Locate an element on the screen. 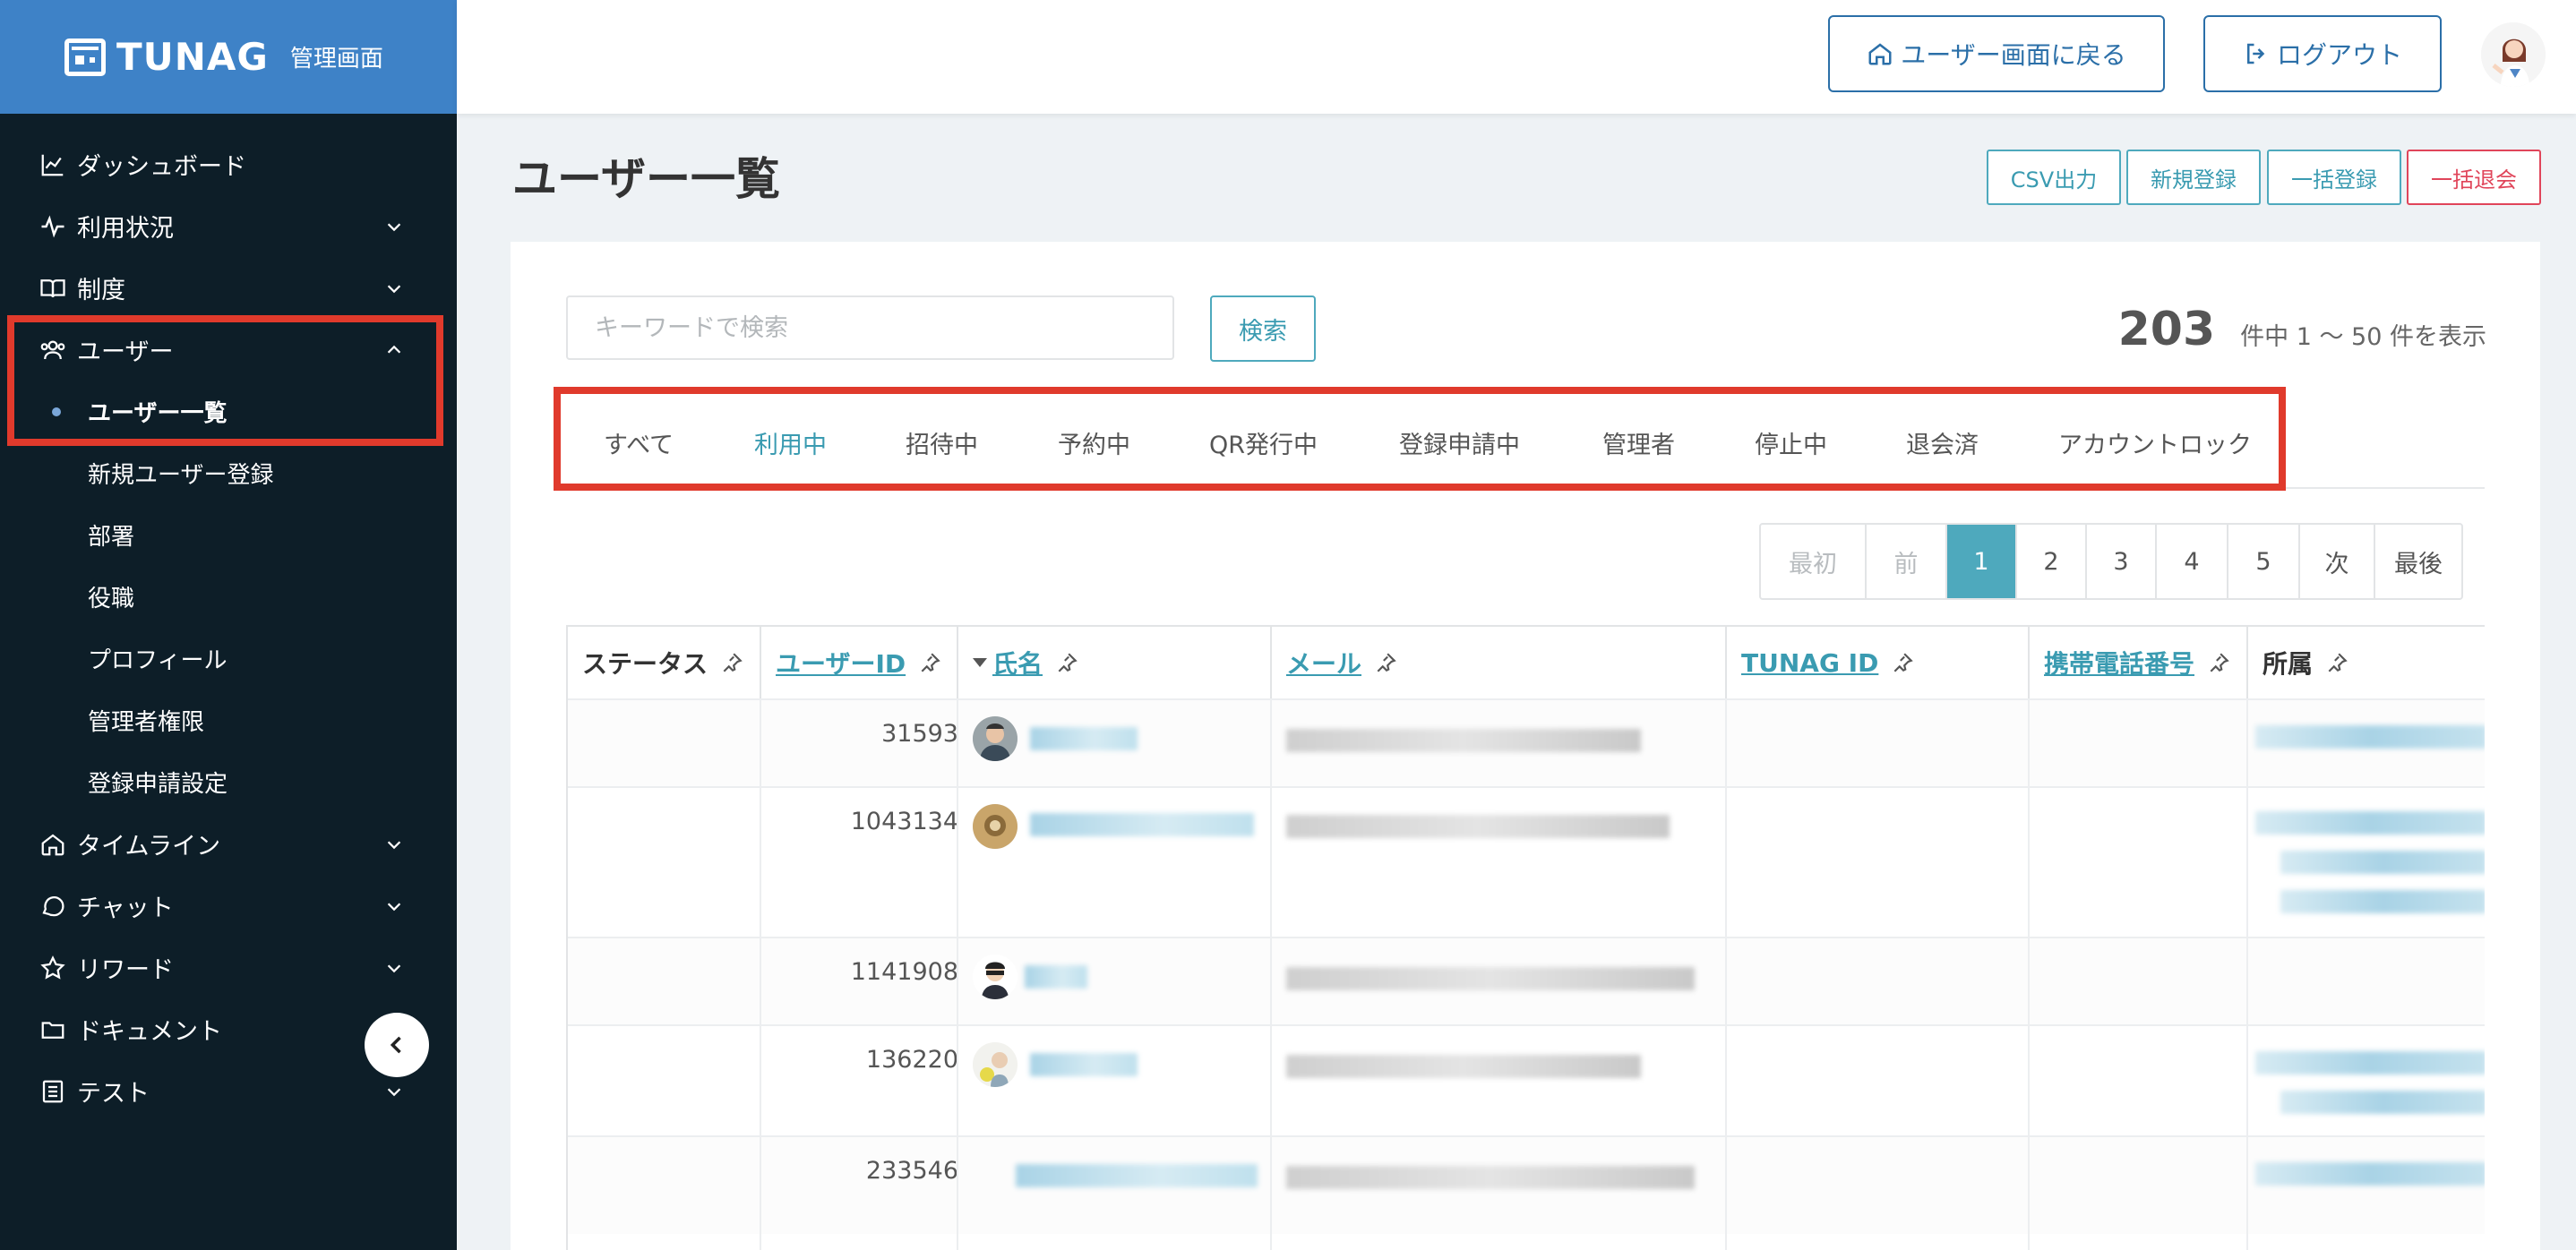 Image resolution: width=2576 pixels, height=1250 pixels. collapse-sidebar-button is located at coordinates (397, 1045).